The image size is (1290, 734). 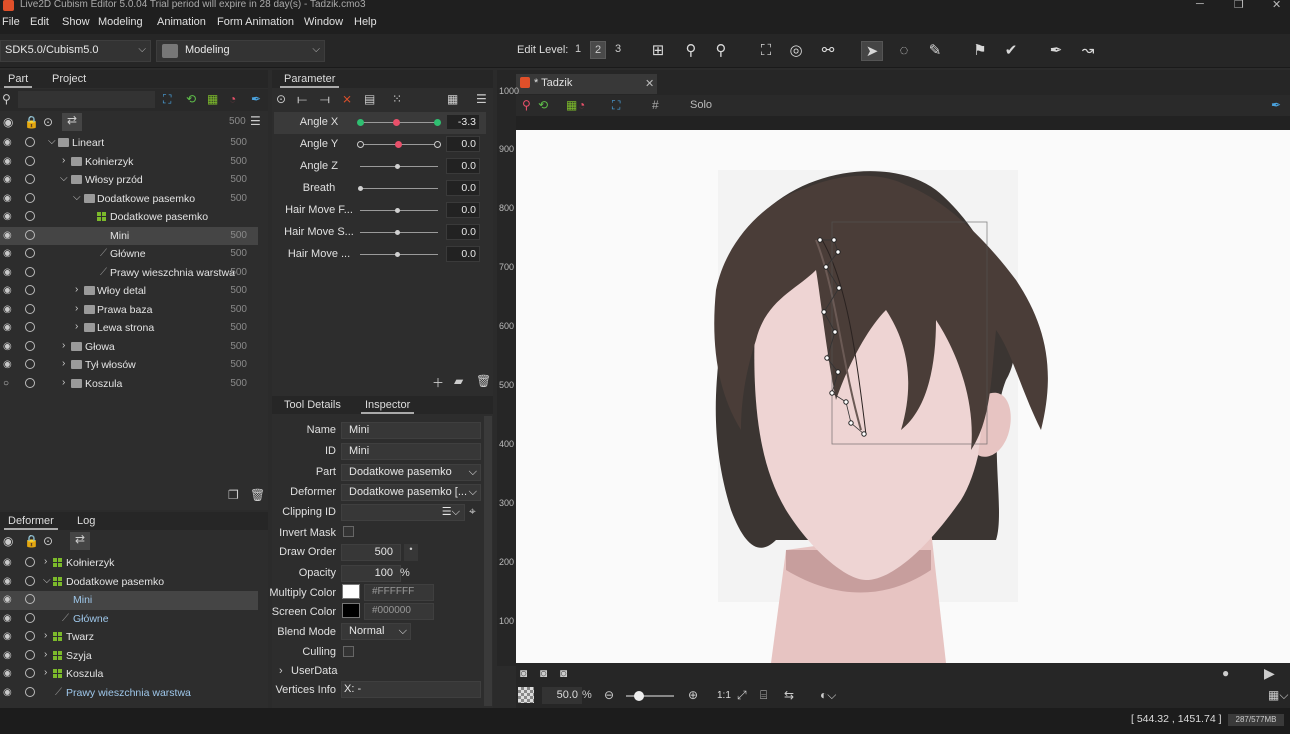 I want to click on multiply-color-field: #FFFFFF, so click(x=399, y=592).